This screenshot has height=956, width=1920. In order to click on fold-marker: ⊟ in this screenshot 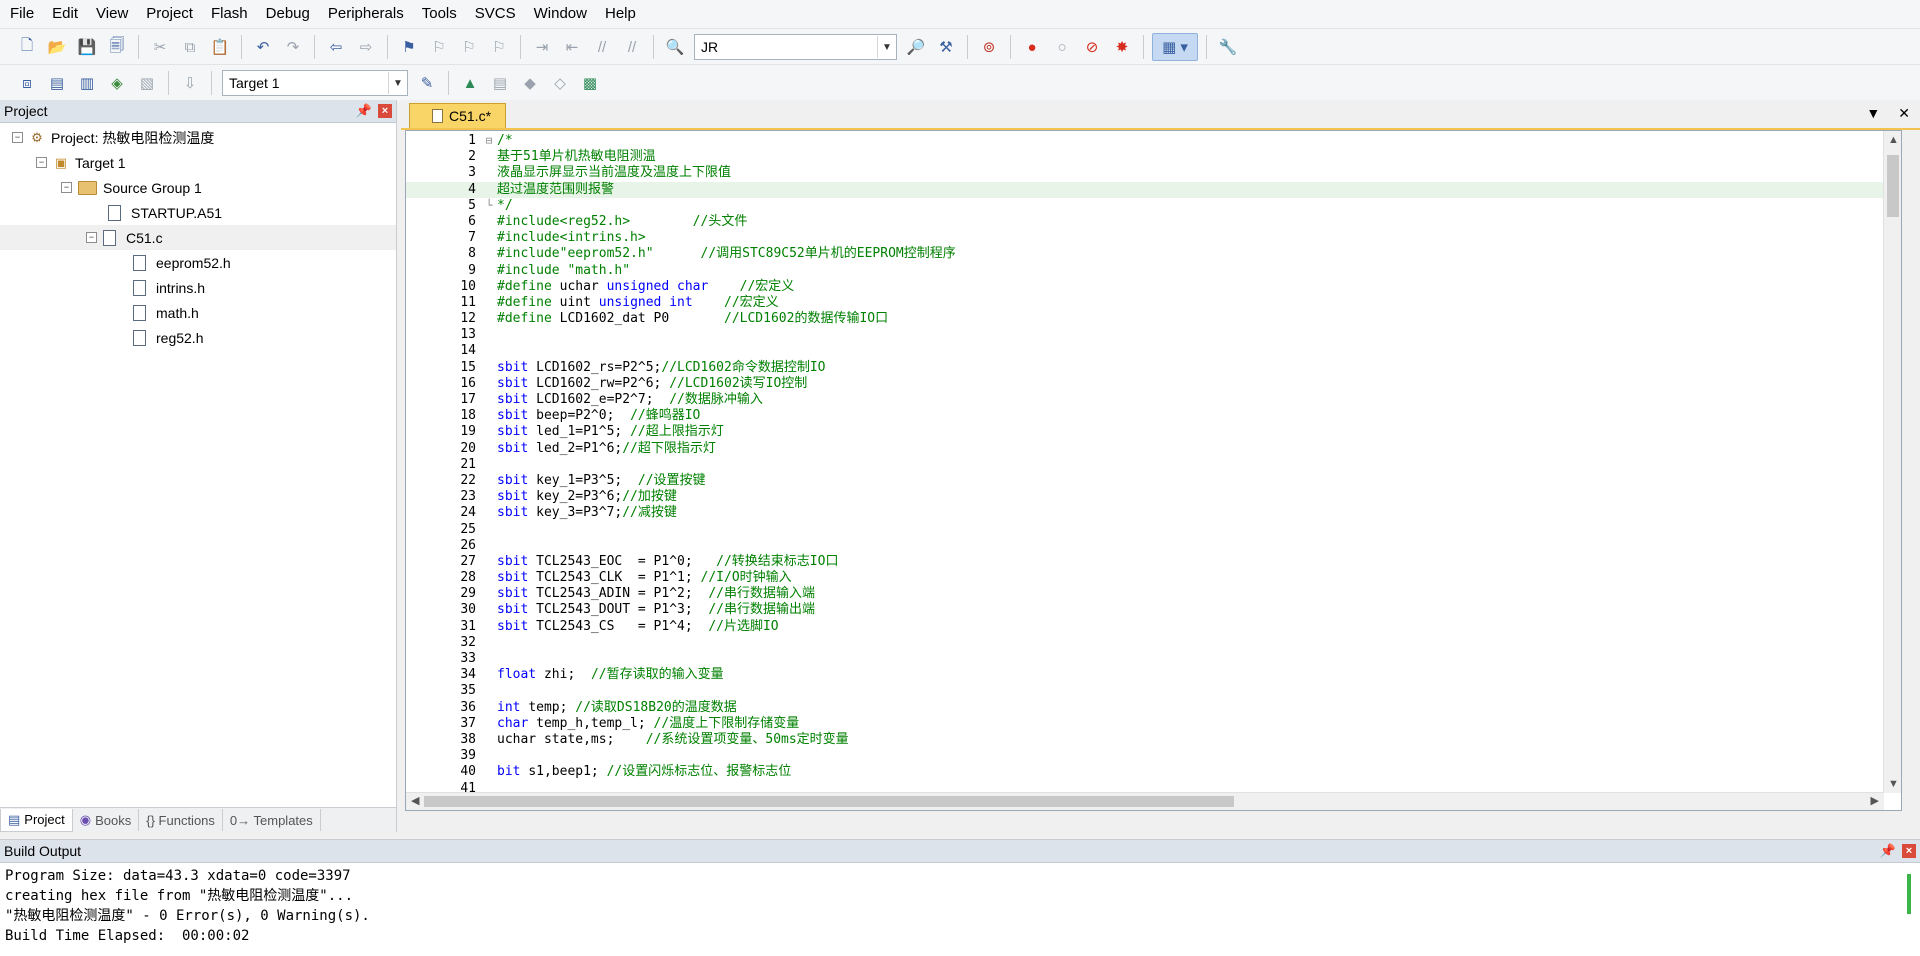, I will do `click(489, 141)`.